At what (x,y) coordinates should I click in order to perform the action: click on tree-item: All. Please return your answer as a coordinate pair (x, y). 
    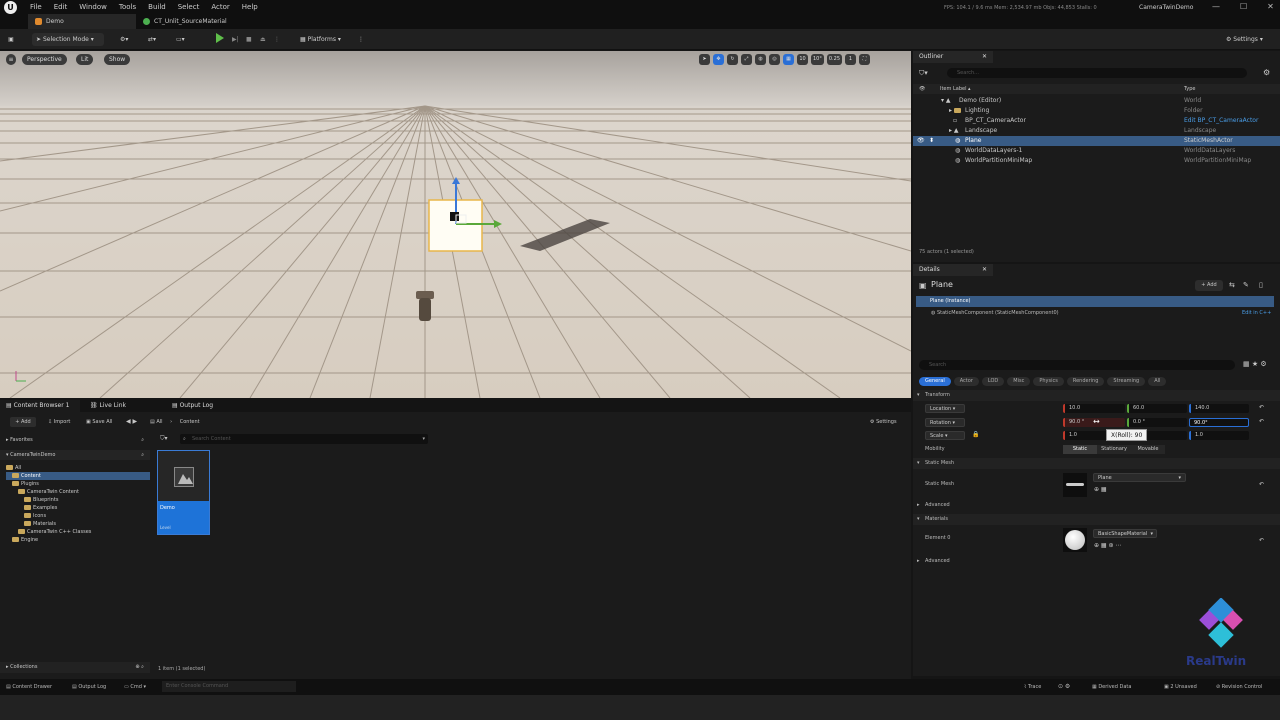
    Looking at the image, I should click on (78, 468).